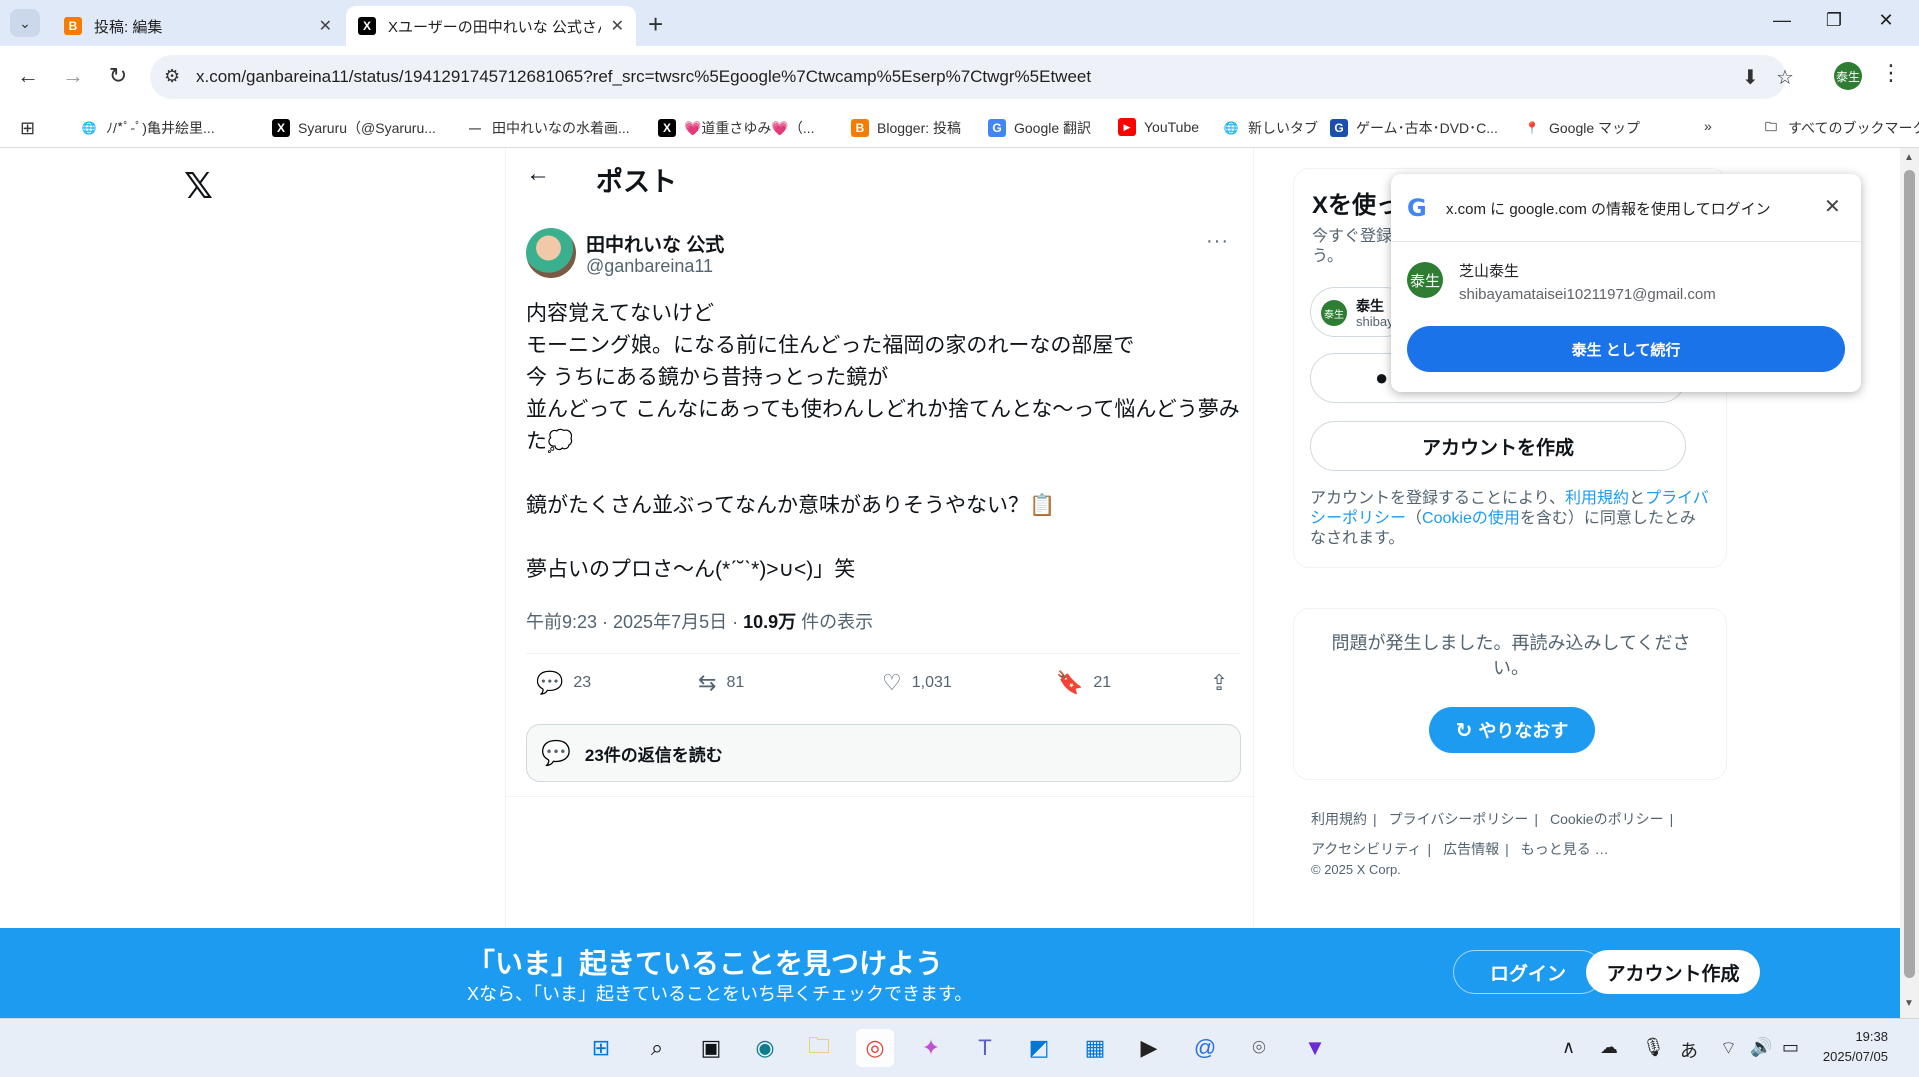  What do you see at coordinates (1471, 518) in the screenshot?
I see `cookie-link: Cookieの使用` at bounding box center [1471, 518].